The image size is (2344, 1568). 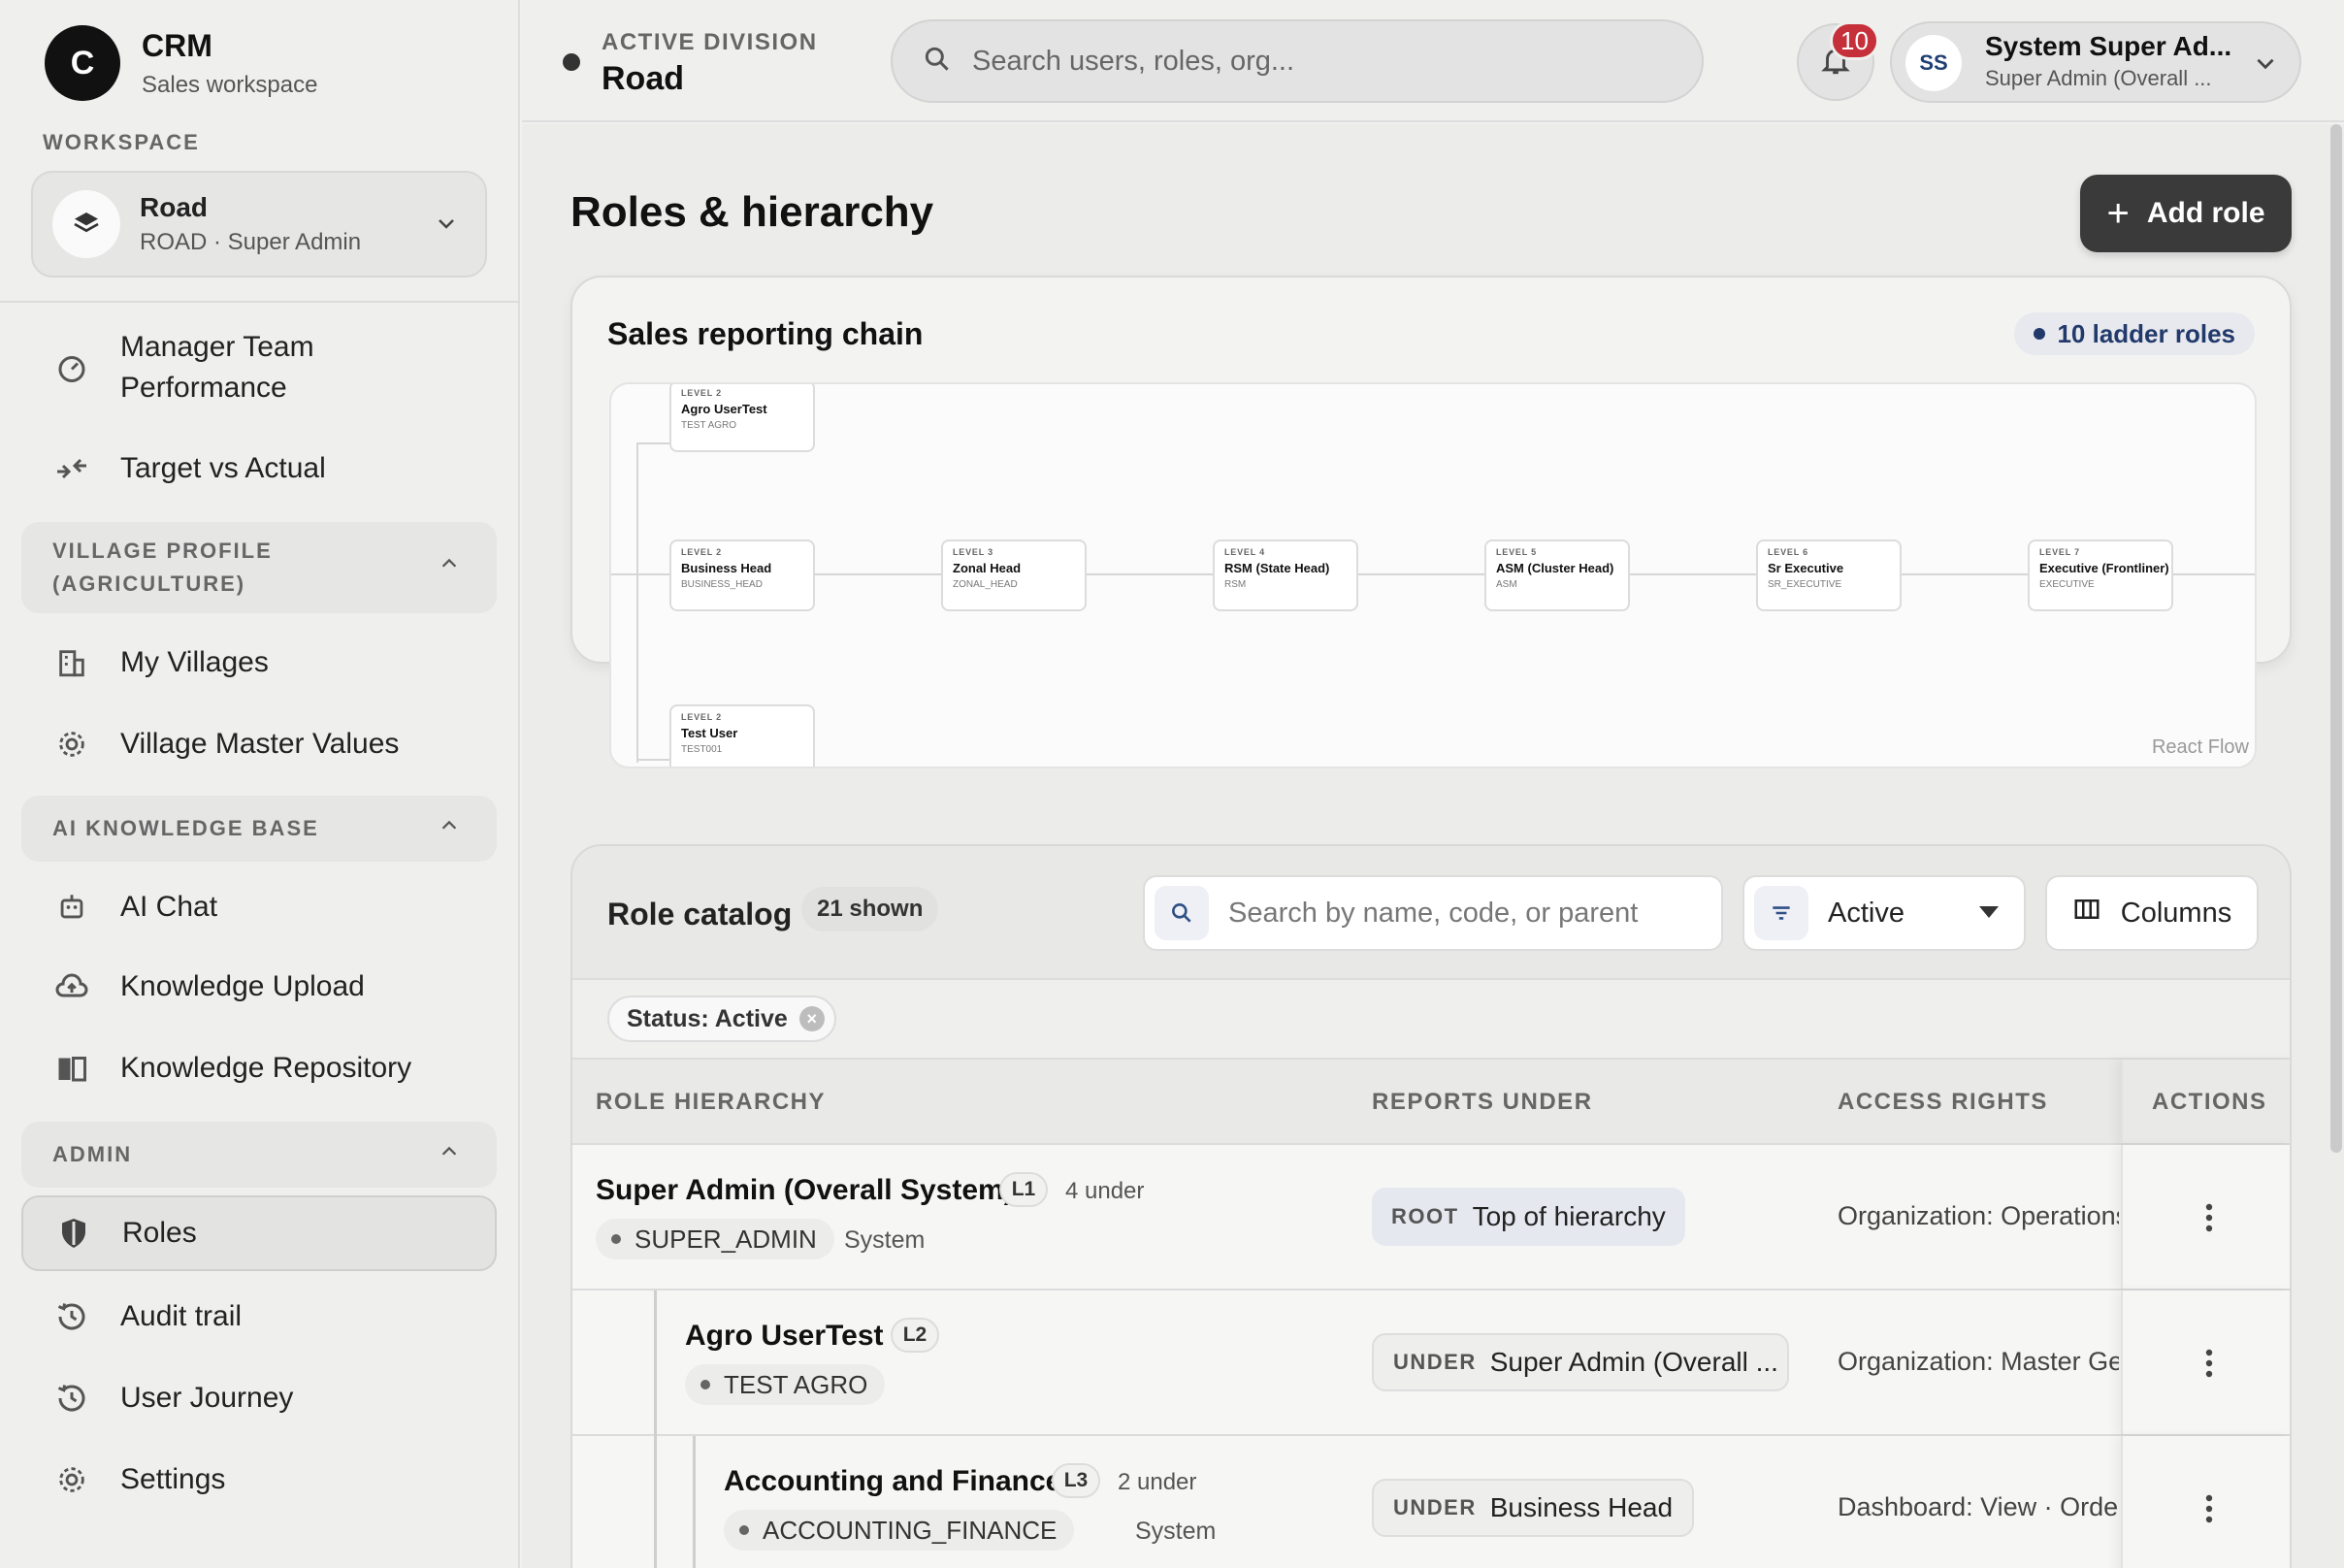 I want to click on page-title: Roles & hierarchy, so click(x=752, y=212).